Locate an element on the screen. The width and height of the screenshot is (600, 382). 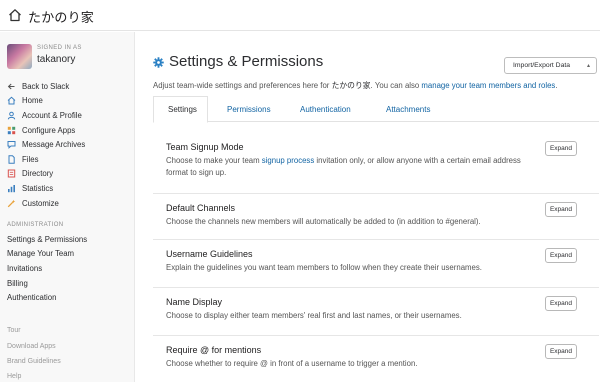
footer-link-brand-guidelines: Brand Guidelines is located at coordinates (34, 361).